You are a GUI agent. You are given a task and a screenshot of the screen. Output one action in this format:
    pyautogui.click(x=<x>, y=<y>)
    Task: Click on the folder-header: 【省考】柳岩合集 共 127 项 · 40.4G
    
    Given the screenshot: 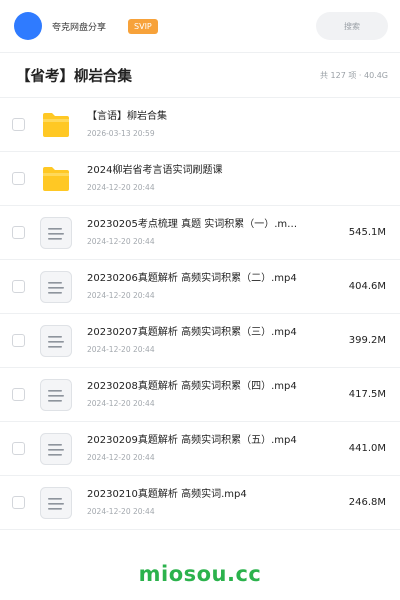 What is the action you would take?
    pyautogui.click(x=200, y=75)
    